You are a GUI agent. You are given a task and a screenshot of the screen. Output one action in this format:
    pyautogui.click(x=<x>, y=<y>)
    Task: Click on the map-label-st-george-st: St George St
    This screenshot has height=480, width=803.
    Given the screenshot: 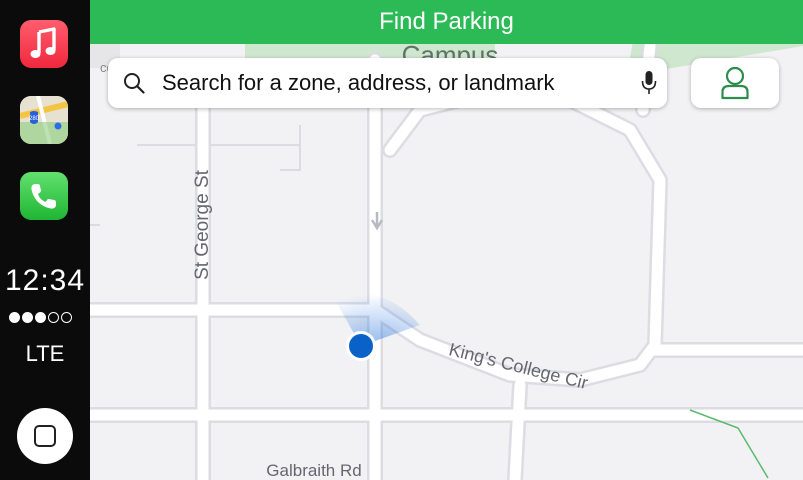 What is the action you would take?
    pyautogui.click(x=202, y=224)
    